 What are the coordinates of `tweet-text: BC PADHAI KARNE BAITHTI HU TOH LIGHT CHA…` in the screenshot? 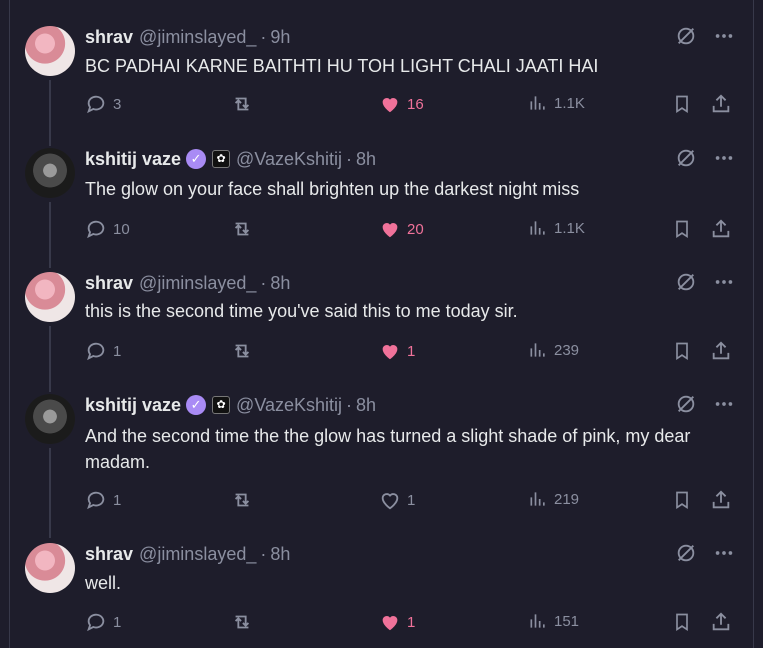 It's located at (342, 66).